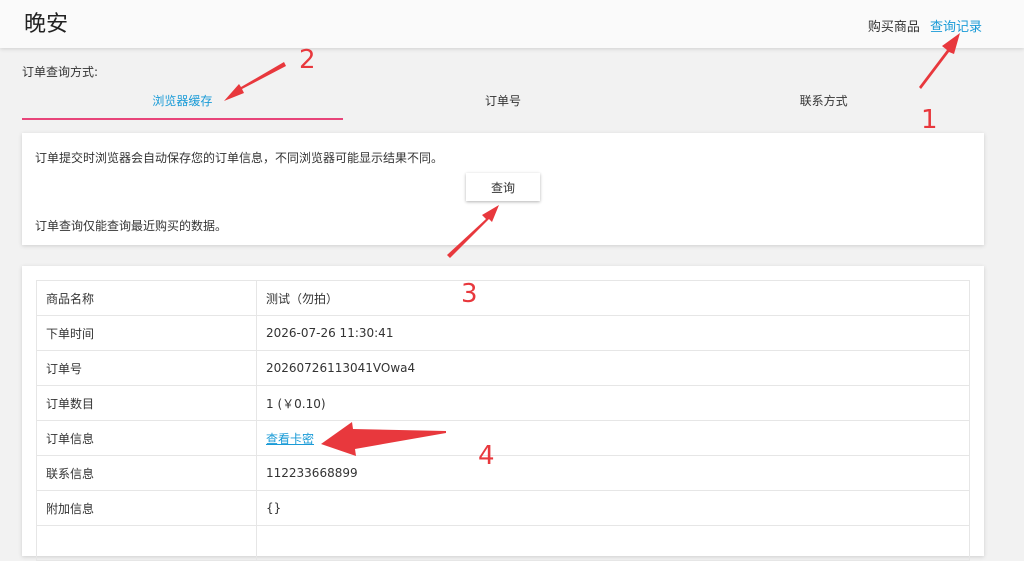 The image size is (1024, 561). What do you see at coordinates (146, 403) in the screenshot?
I see `row-key: 订单数目` at bounding box center [146, 403].